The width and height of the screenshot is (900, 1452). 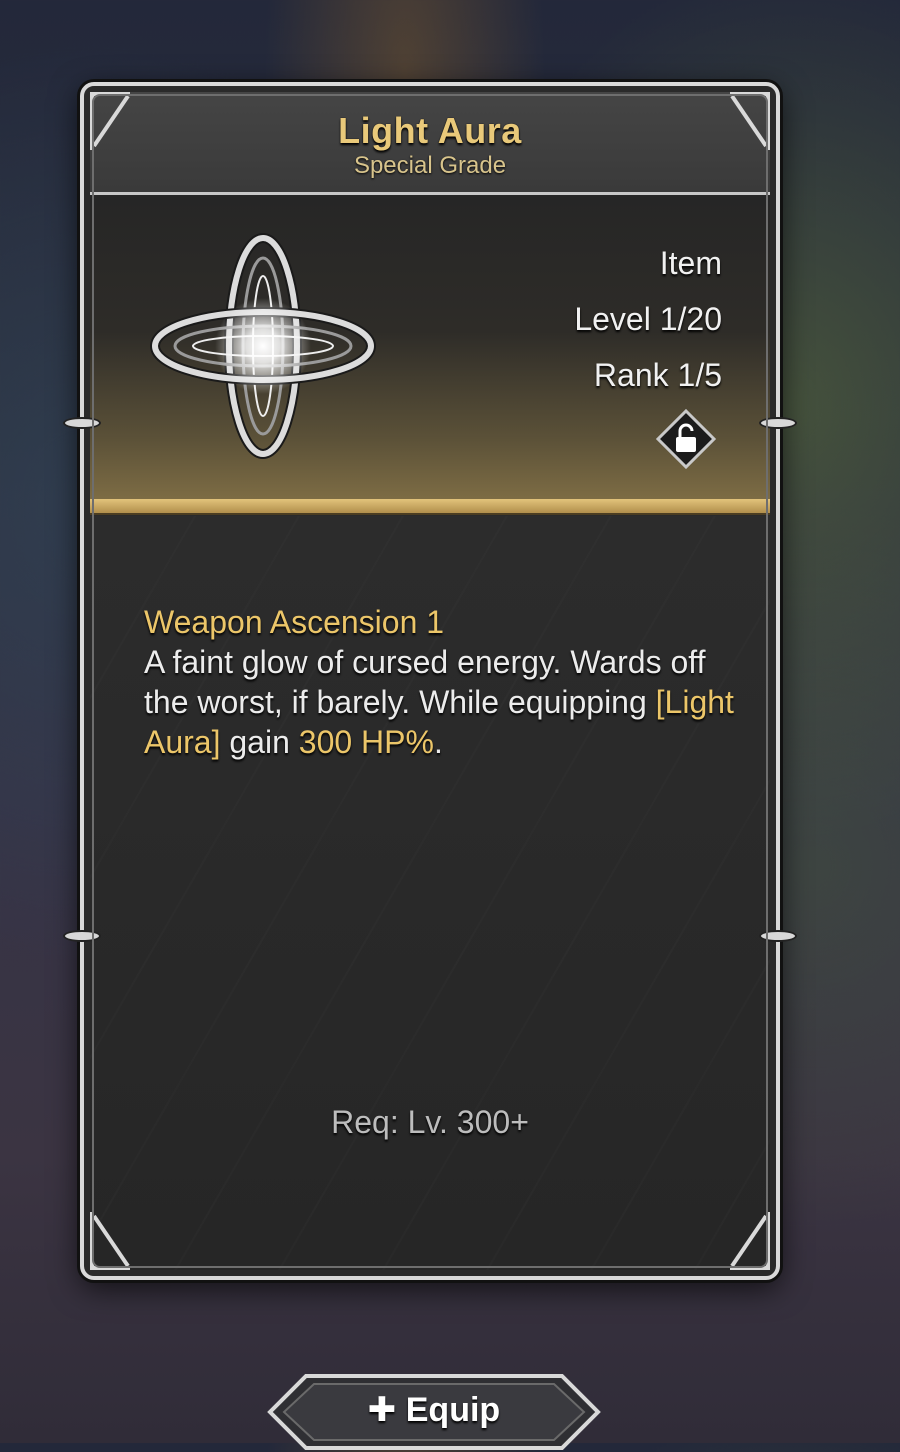 I want to click on equip-label: Equip, so click(x=453, y=1410).